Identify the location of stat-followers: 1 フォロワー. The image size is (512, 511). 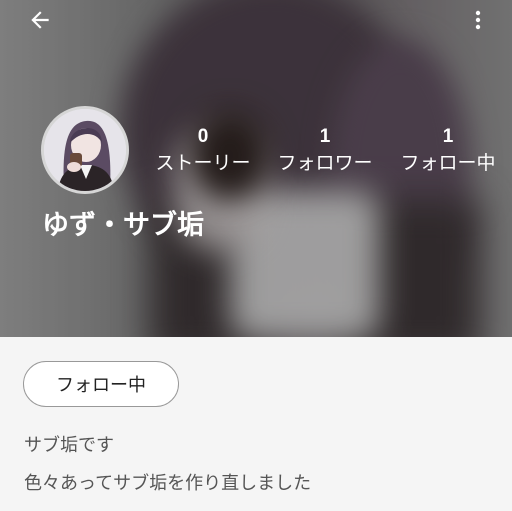
(325, 150).